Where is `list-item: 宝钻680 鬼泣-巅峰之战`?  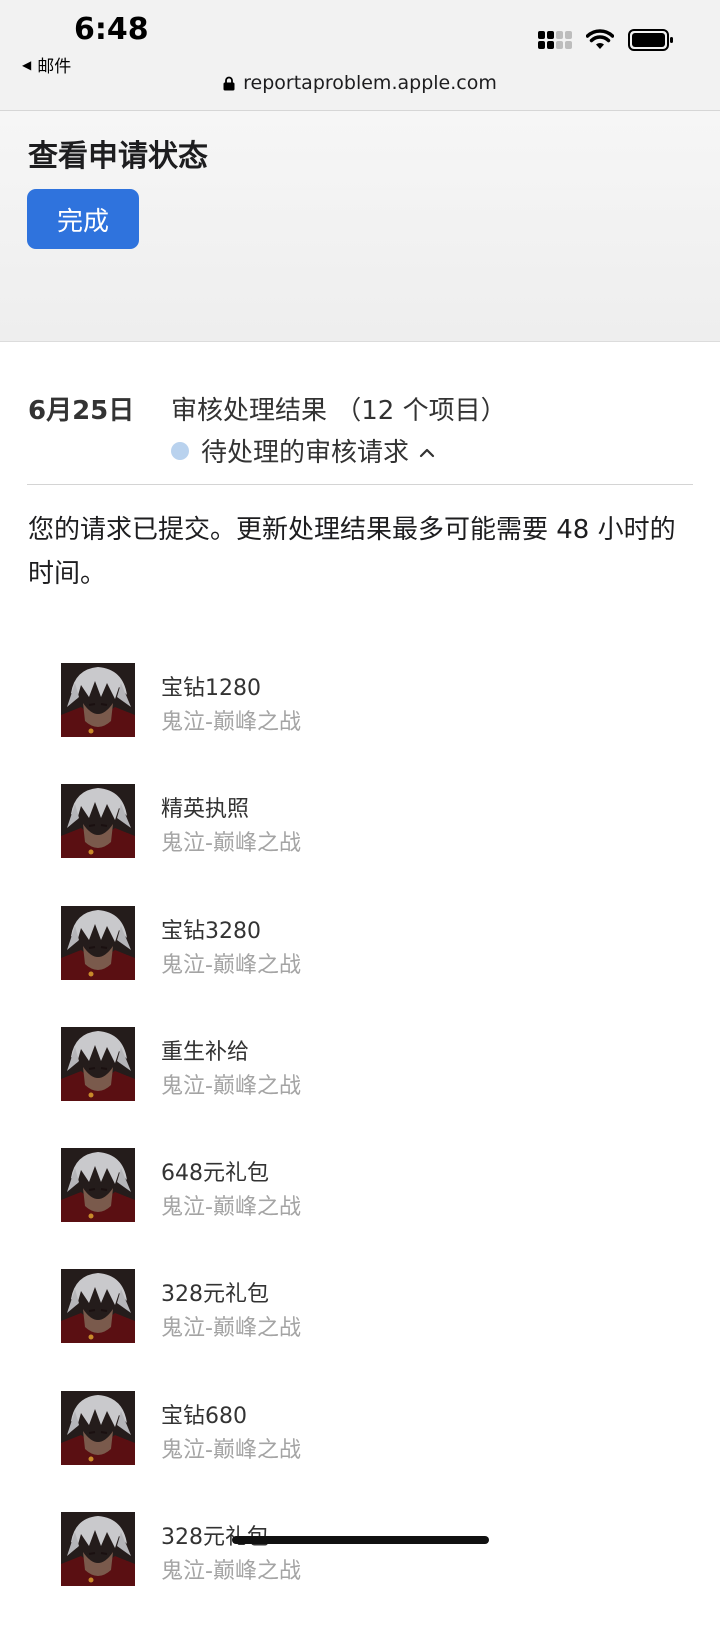 list-item: 宝钻680 鬼泣-巅峰之战 is located at coordinates (360, 1450).